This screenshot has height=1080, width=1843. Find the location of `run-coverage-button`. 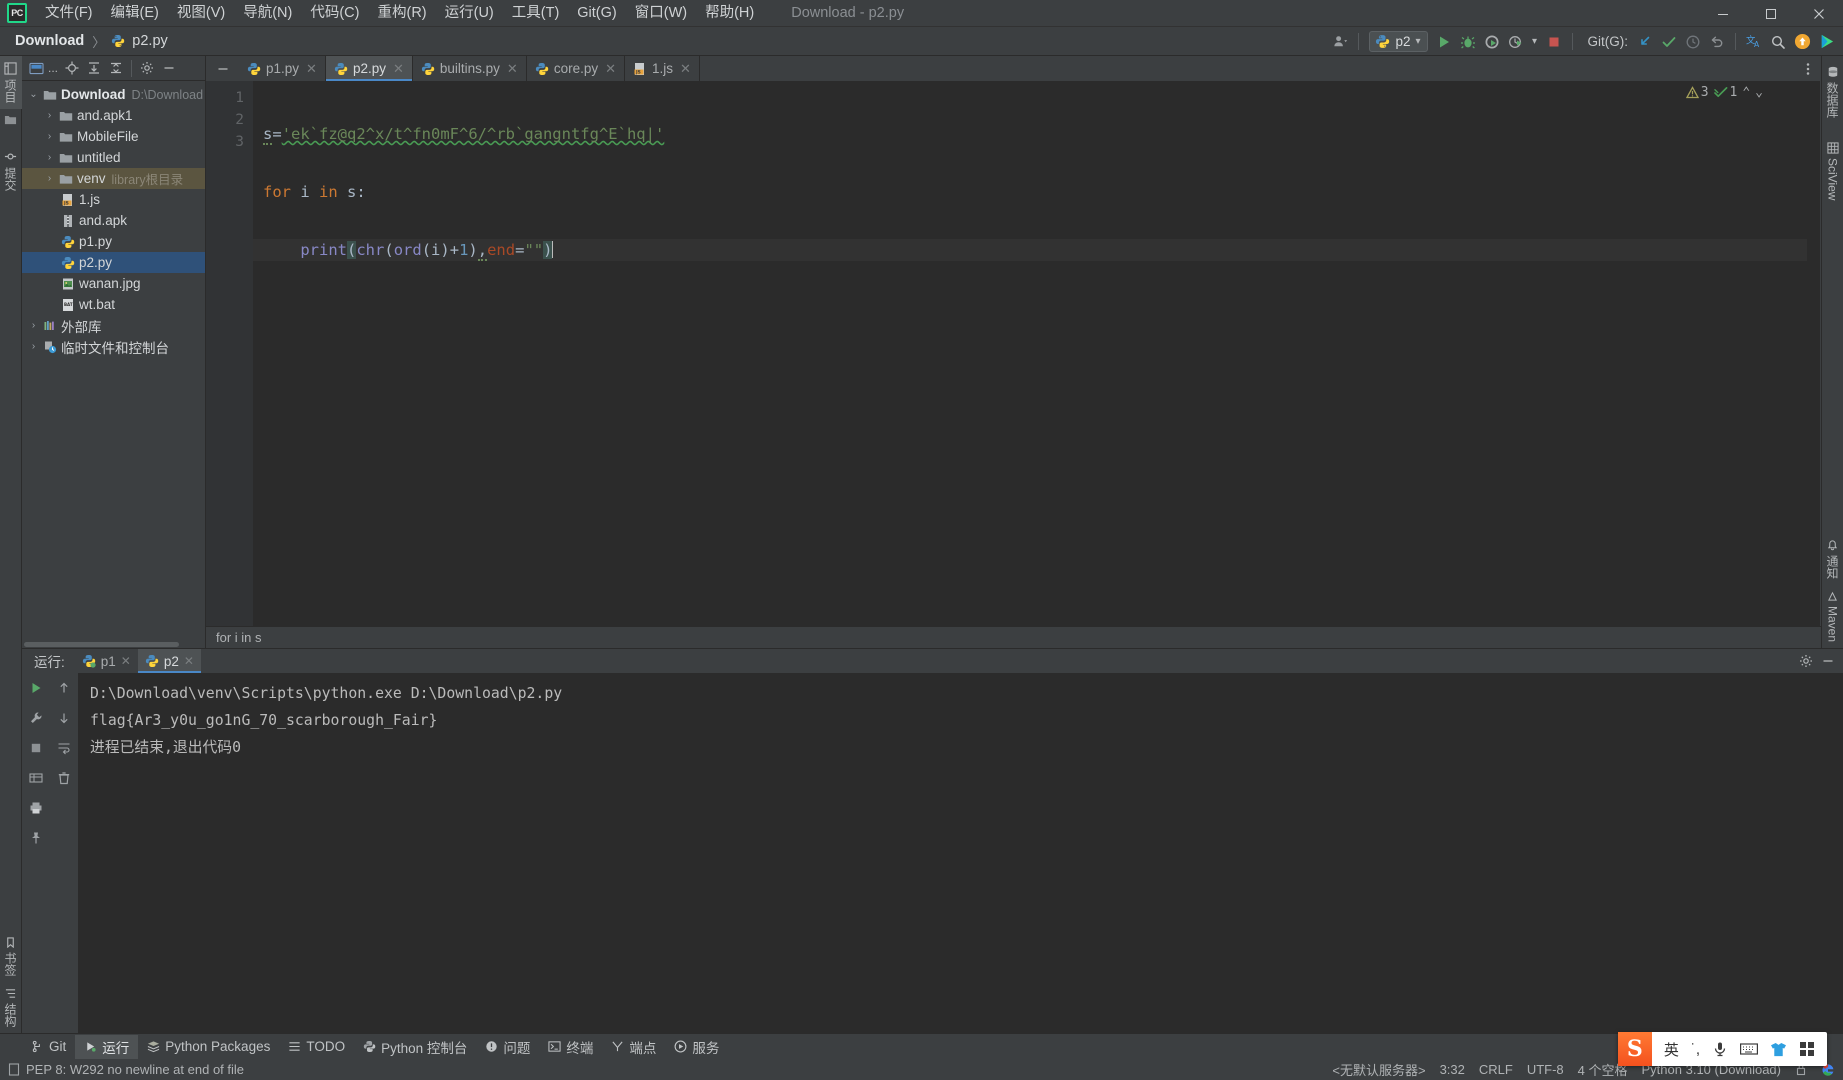

run-coverage-button is located at coordinates (1492, 42).